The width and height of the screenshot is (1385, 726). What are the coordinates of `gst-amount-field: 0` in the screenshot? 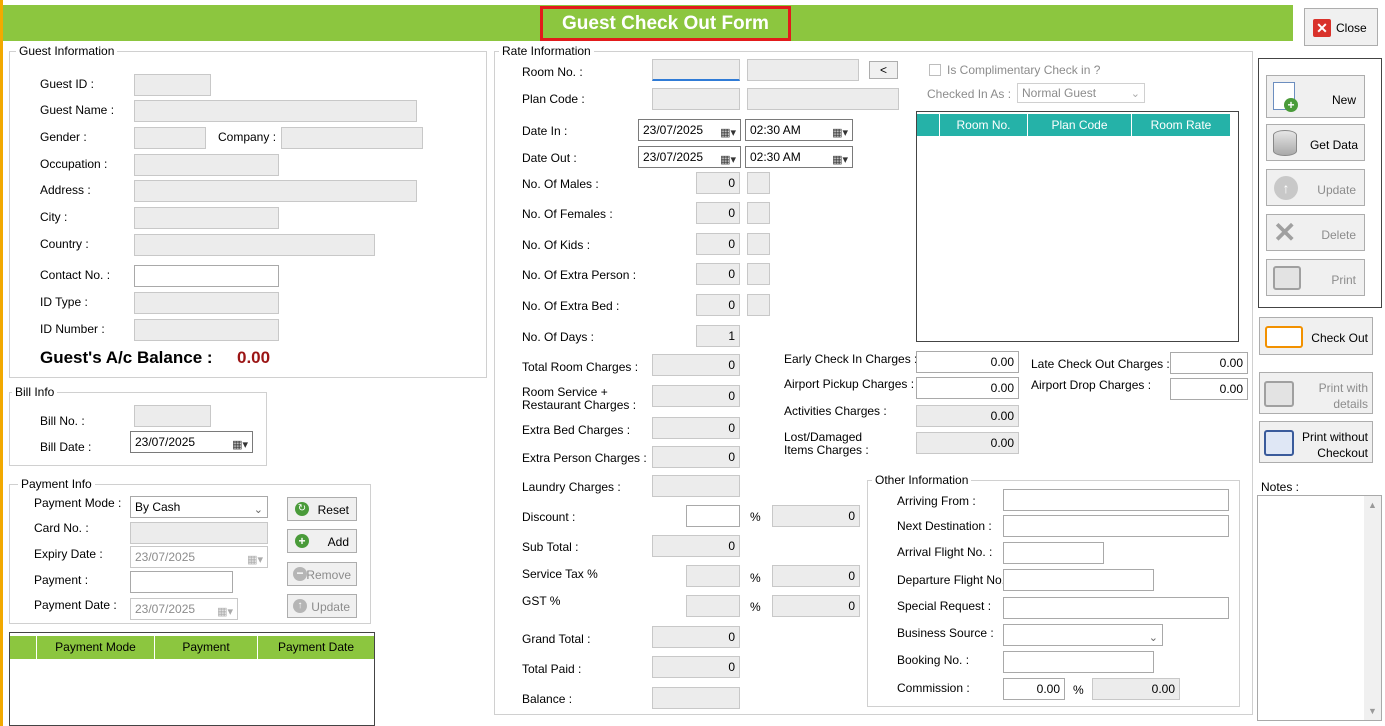 It's located at (816, 606).